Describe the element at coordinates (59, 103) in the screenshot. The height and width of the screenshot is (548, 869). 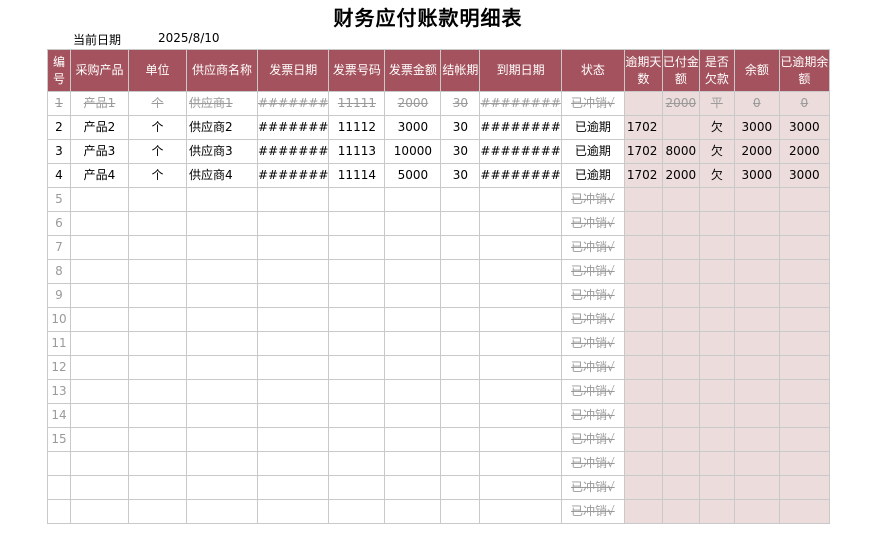
I see `cell-no: 1` at that location.